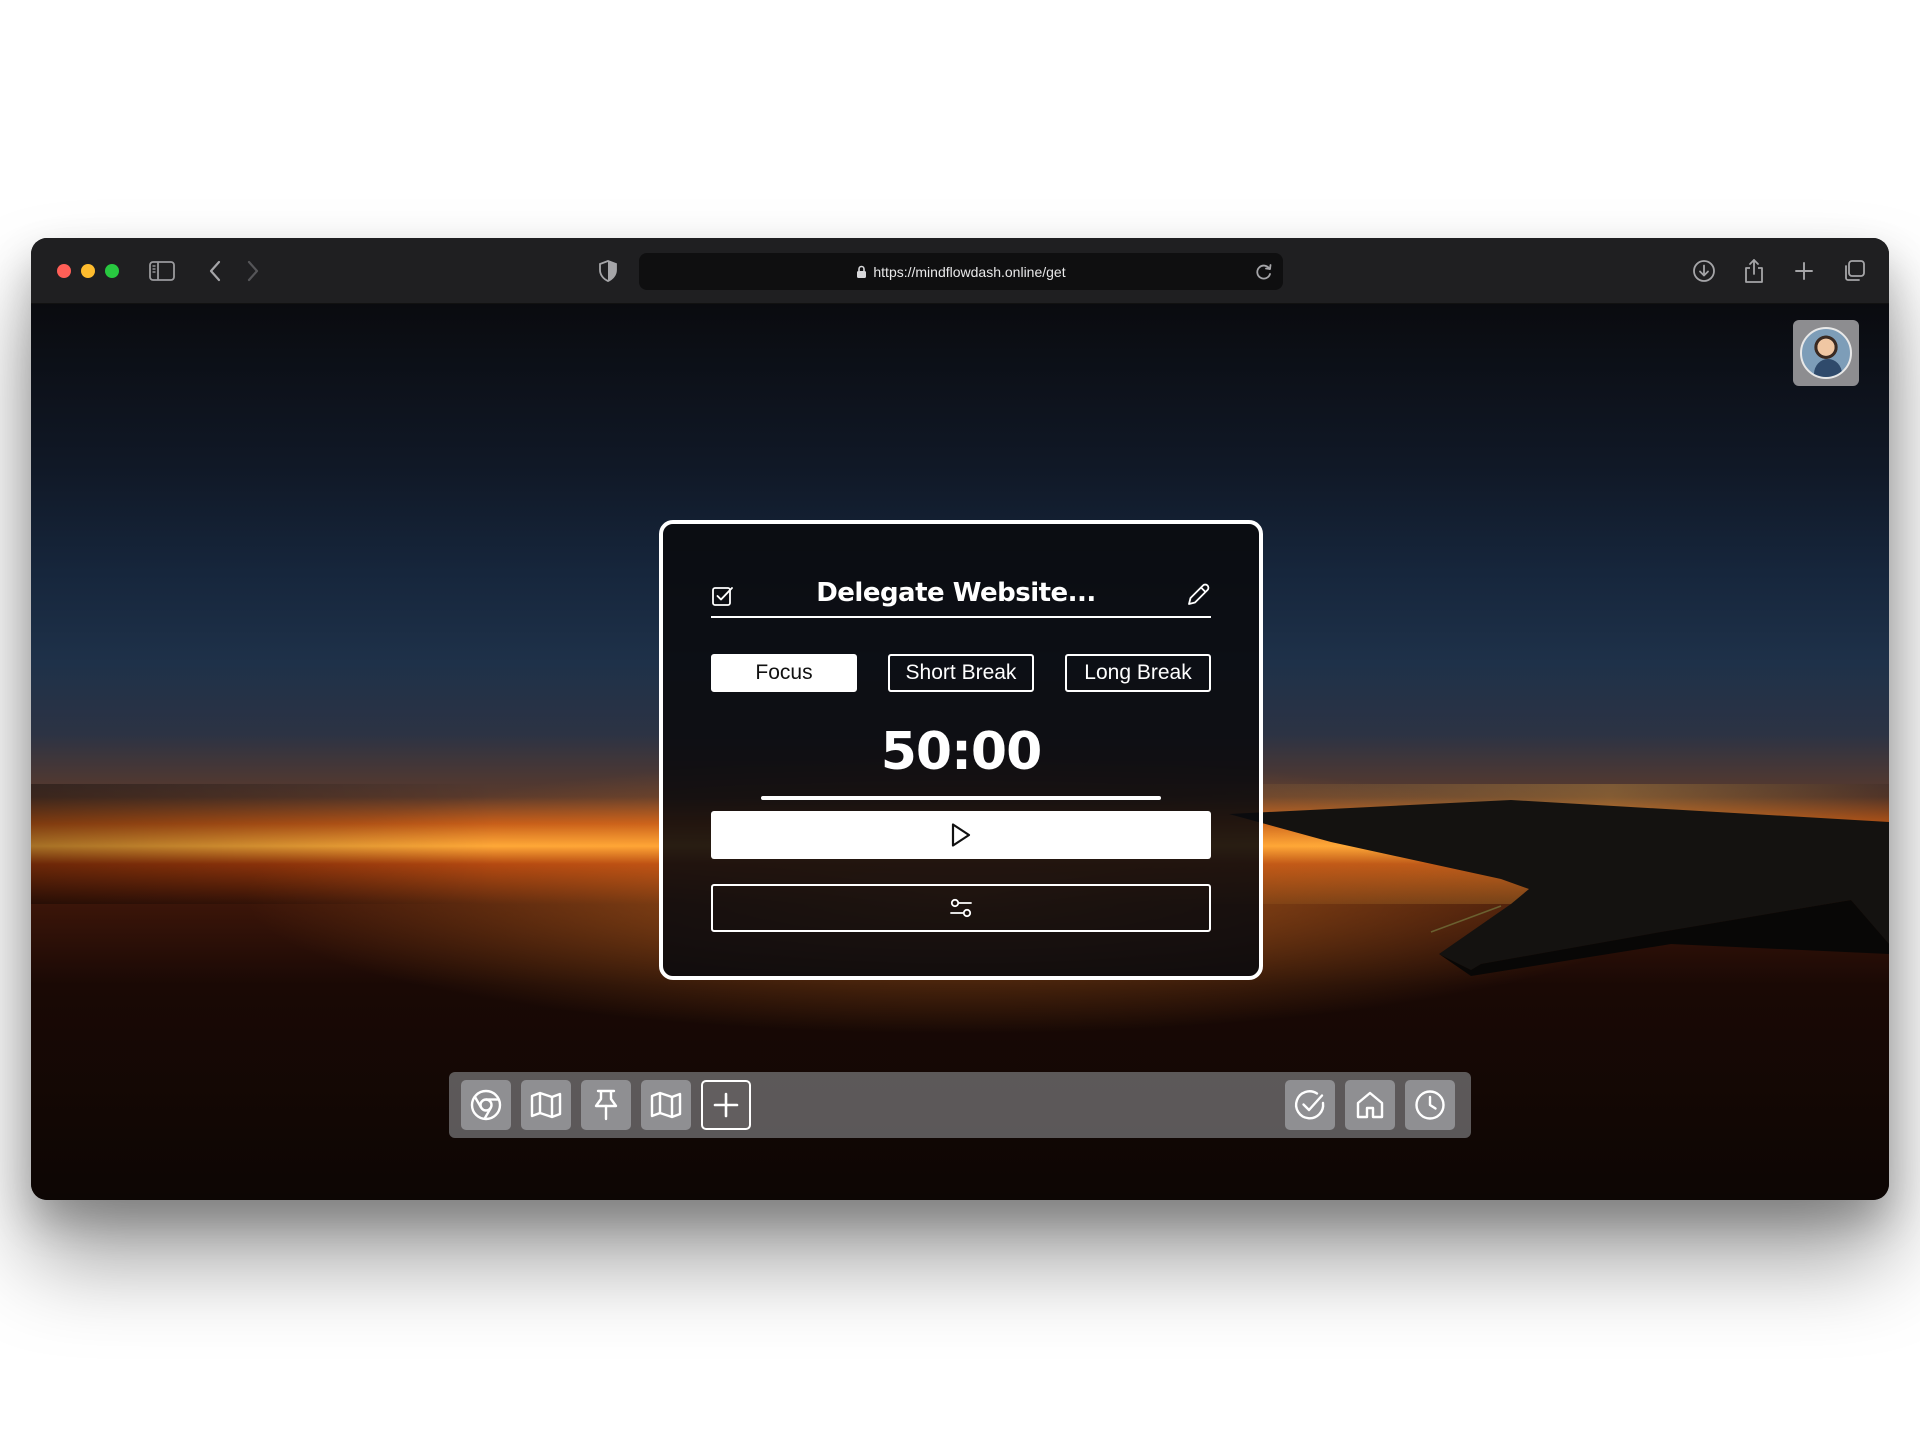 The width and height of the screenshot is (1920, 1440). I want to click on back-button, so click(215, 271).